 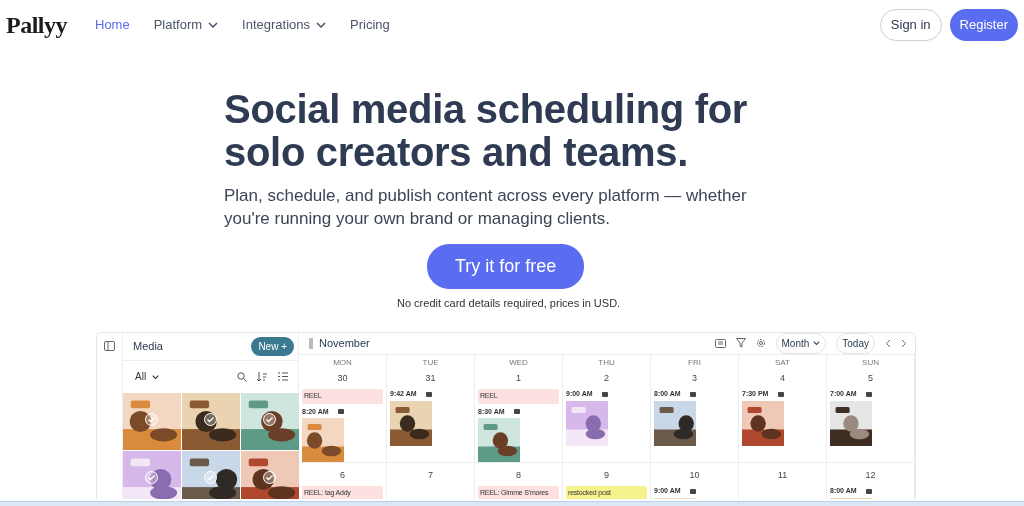 I want to click on note-text: No credit card details required, prices in USD., so click(x=509, y=303).